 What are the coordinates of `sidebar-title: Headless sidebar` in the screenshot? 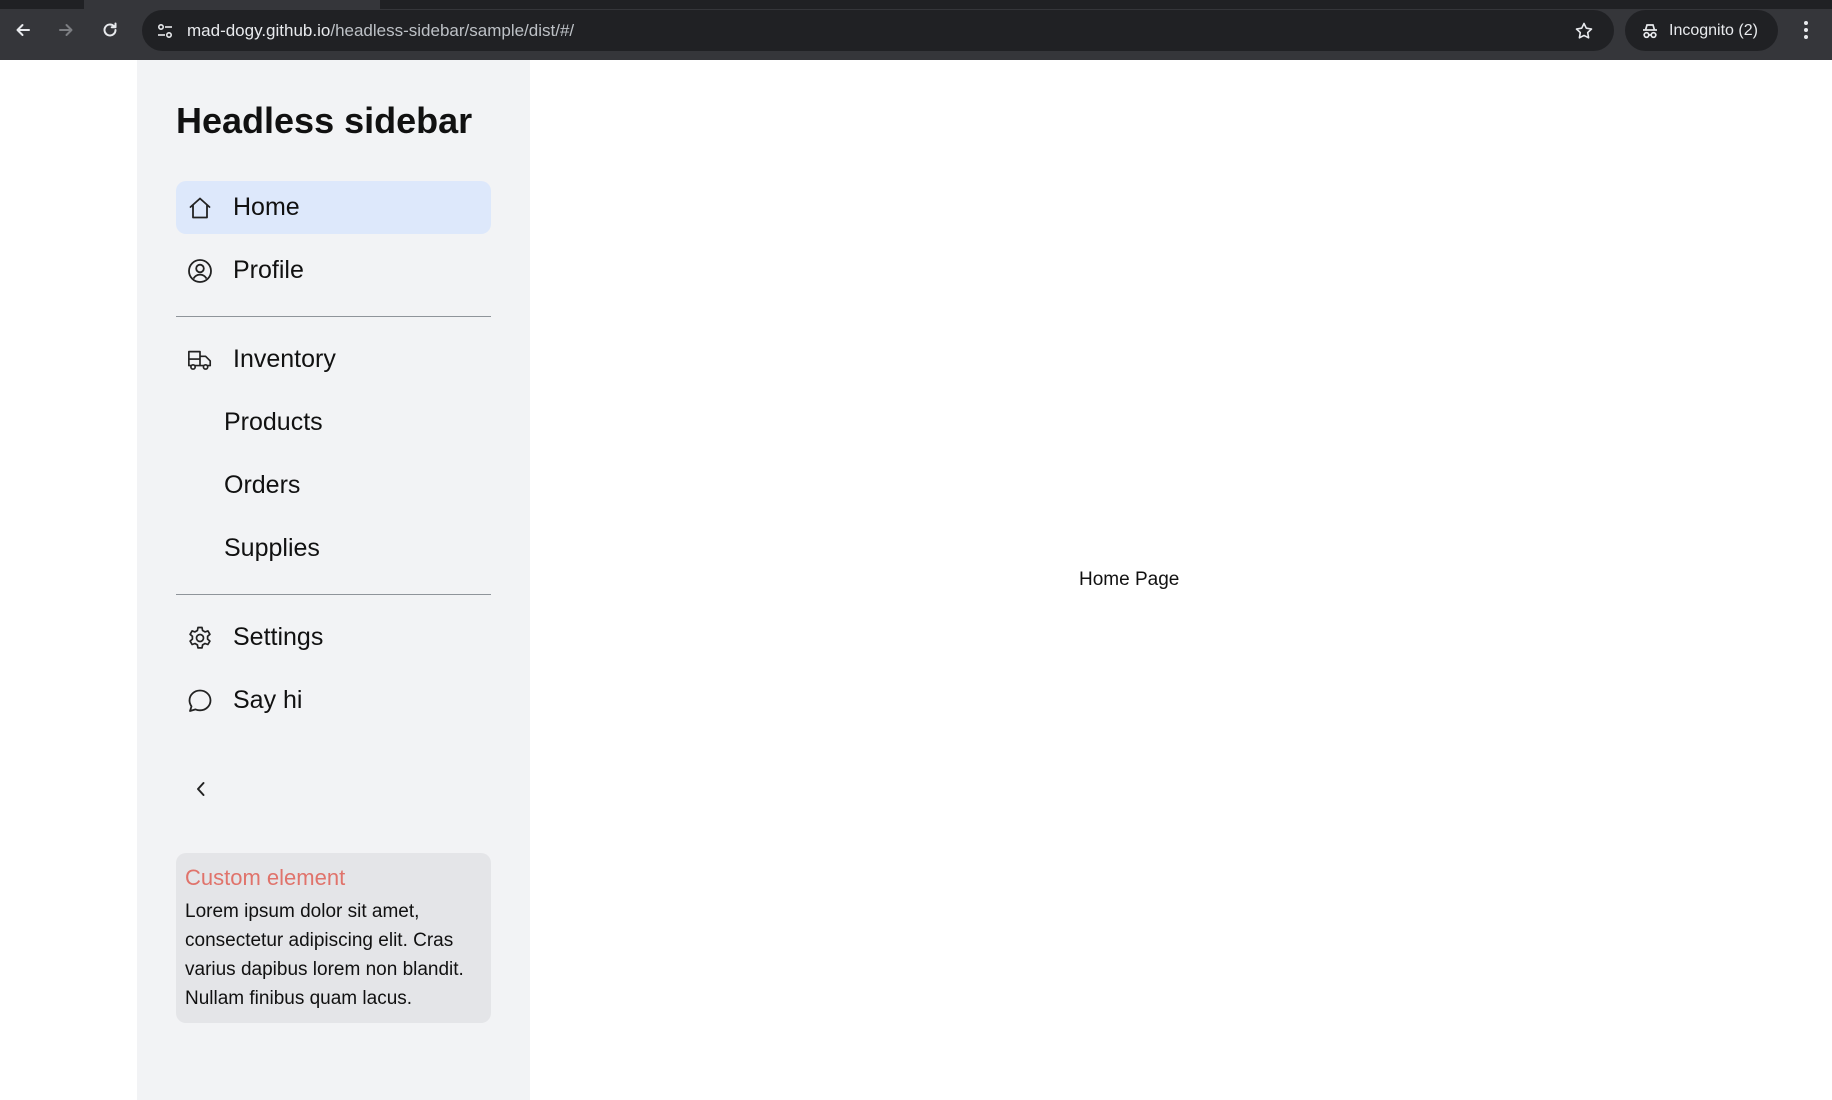 It's located at (324, 120).